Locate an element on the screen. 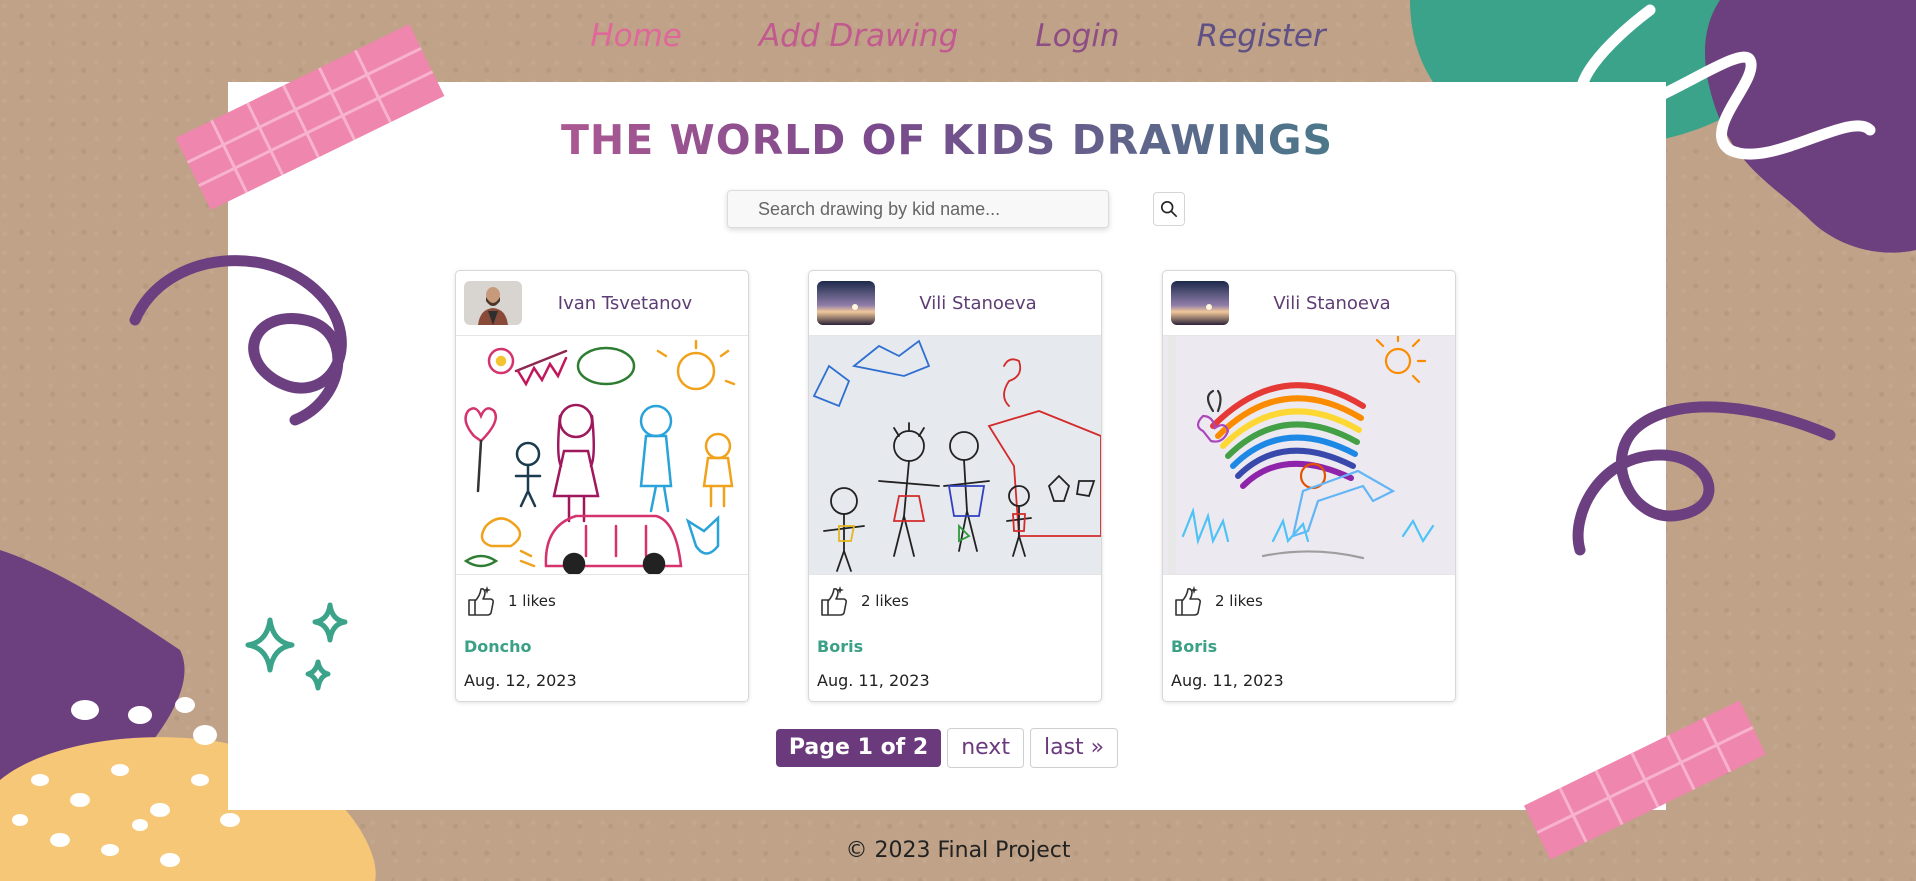  search-icon is located at coordinates (1169, 209).